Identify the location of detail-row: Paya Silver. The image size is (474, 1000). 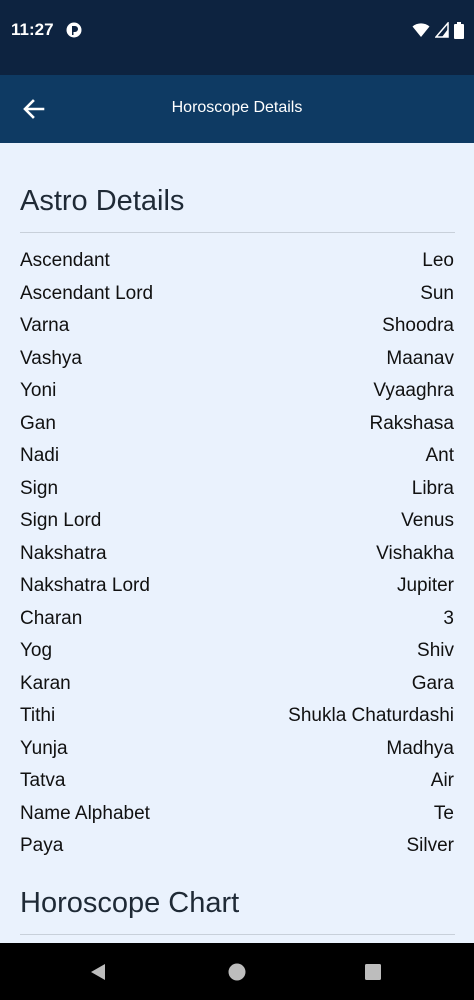
(237, 846).